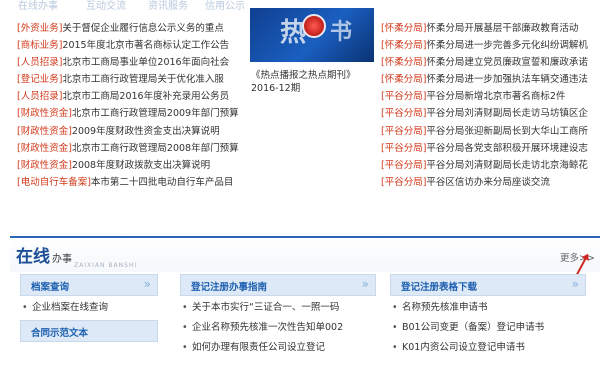 The image size is (600, 380). I want to click on news-item: [人员招录]北京市工商局2016年度补充录用公务员, so click(131, 96).